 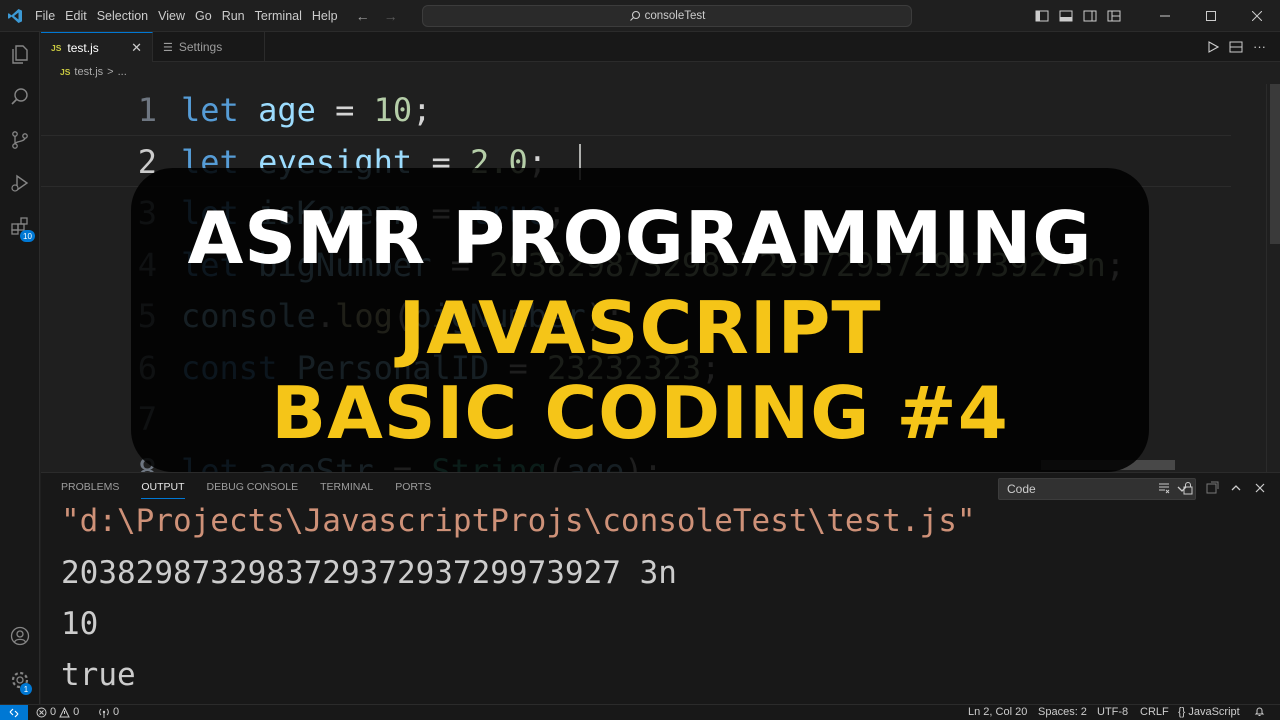 I want to click on extensions-badge: 10, so click(x=27, y=236).